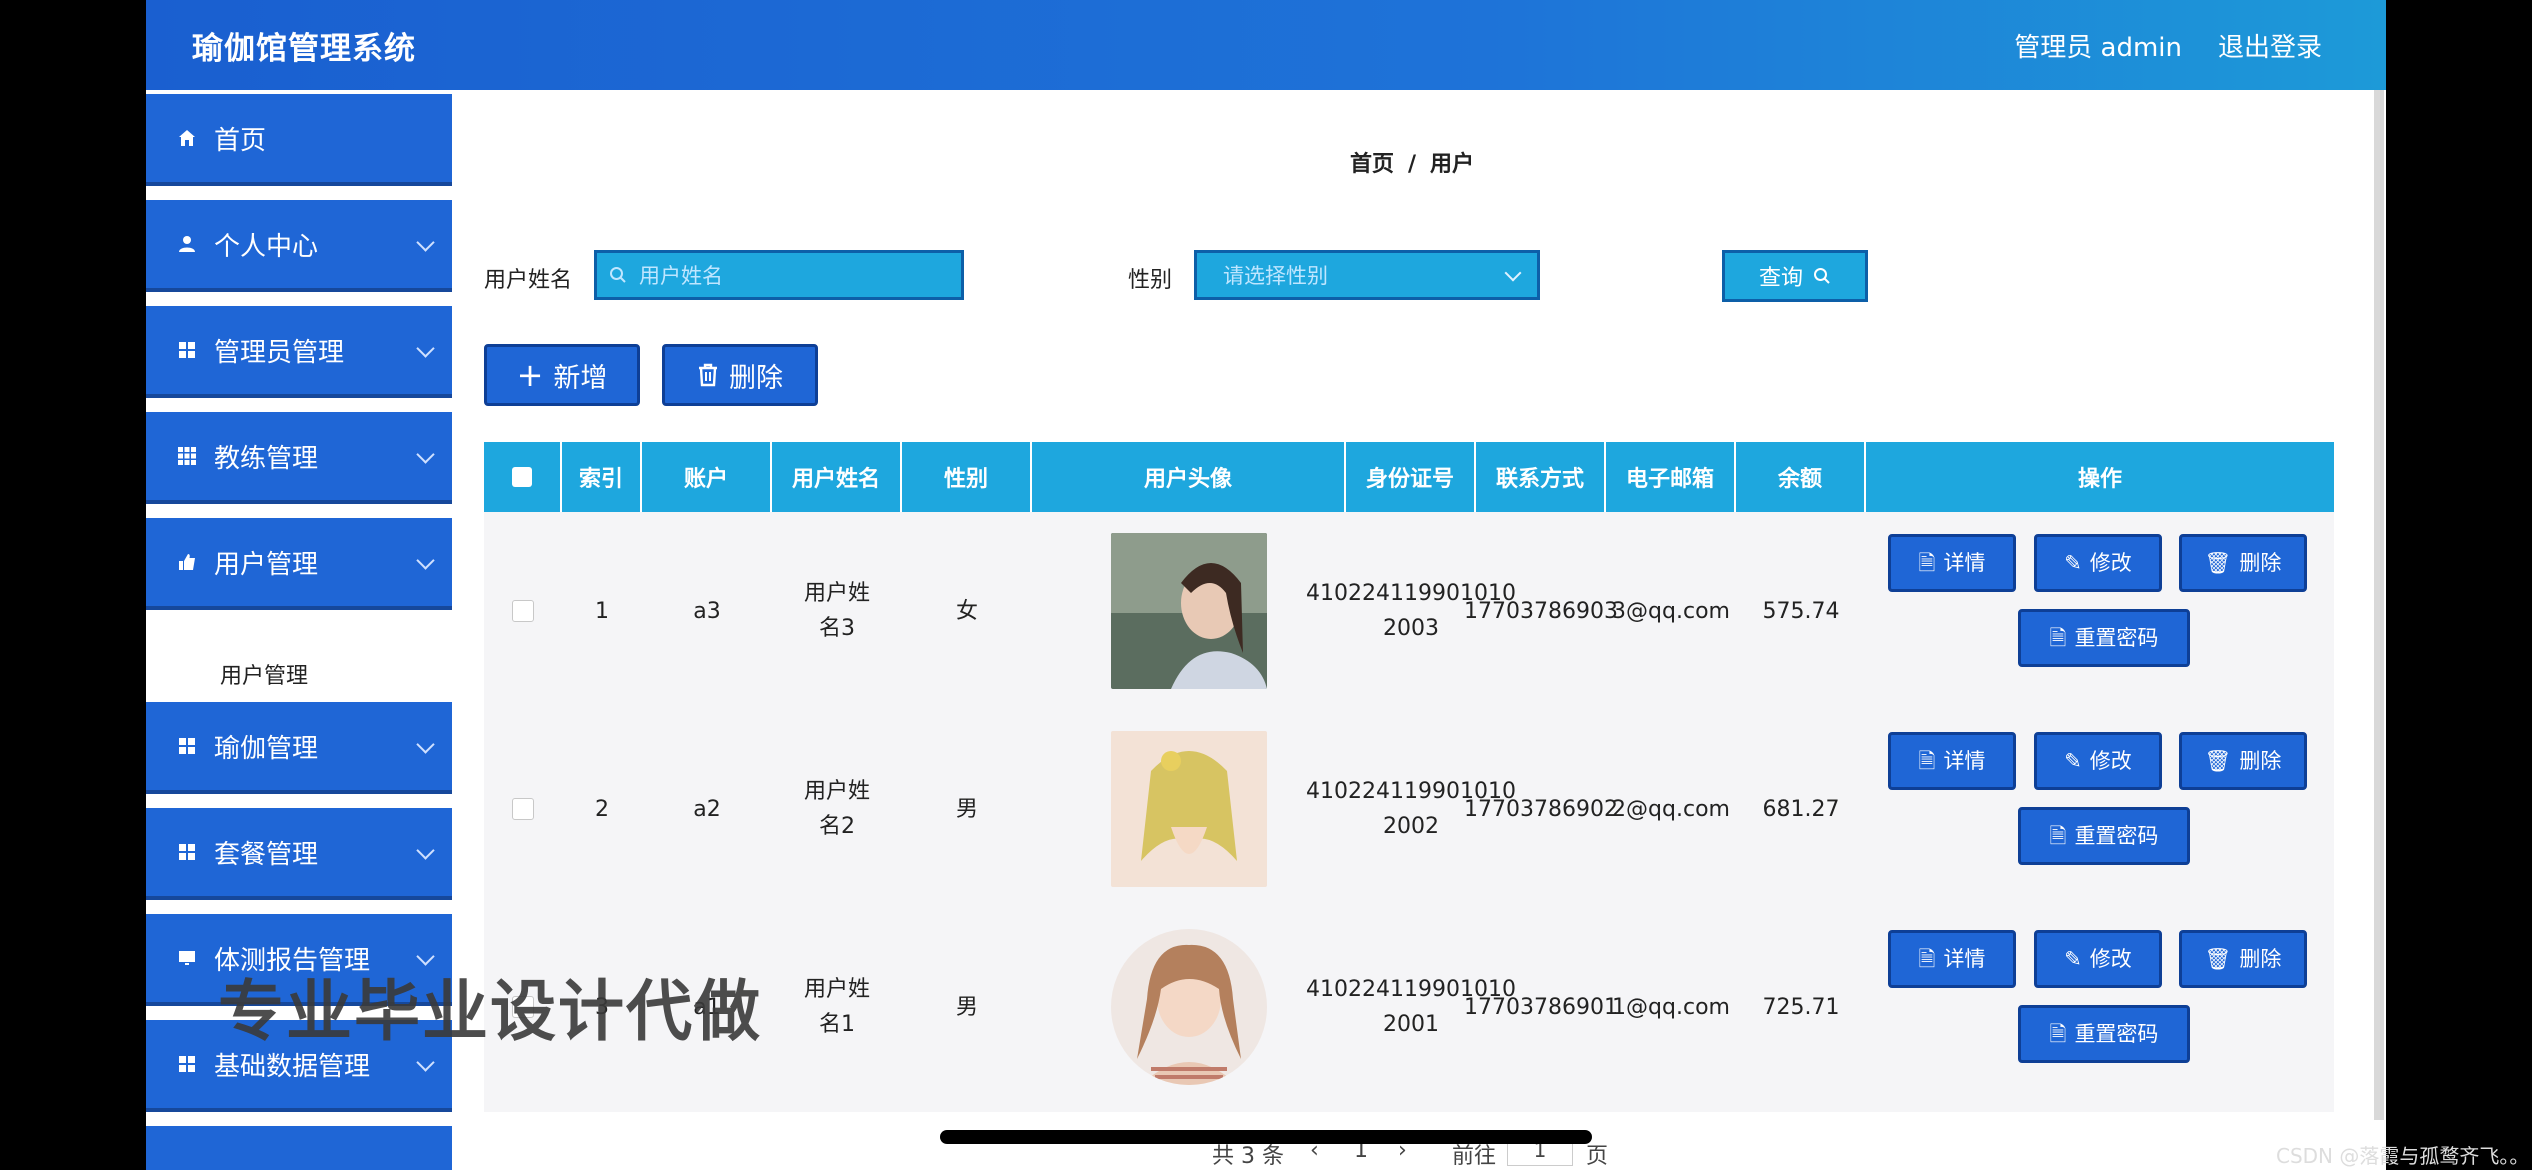  I want to click on admin-user-link: 管理员 admin, so click(2098, 45).